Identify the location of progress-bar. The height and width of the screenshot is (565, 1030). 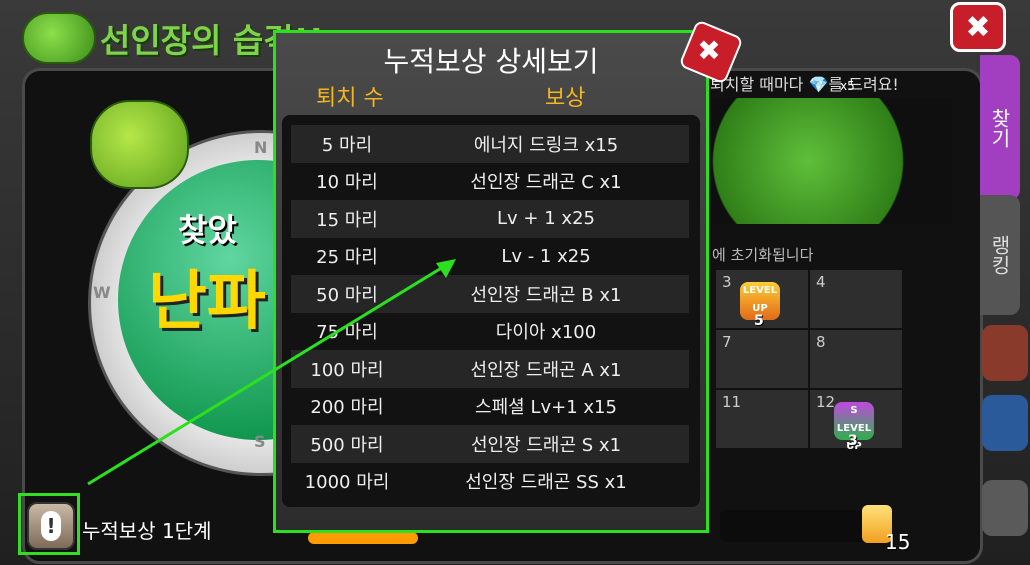
(363, 538).